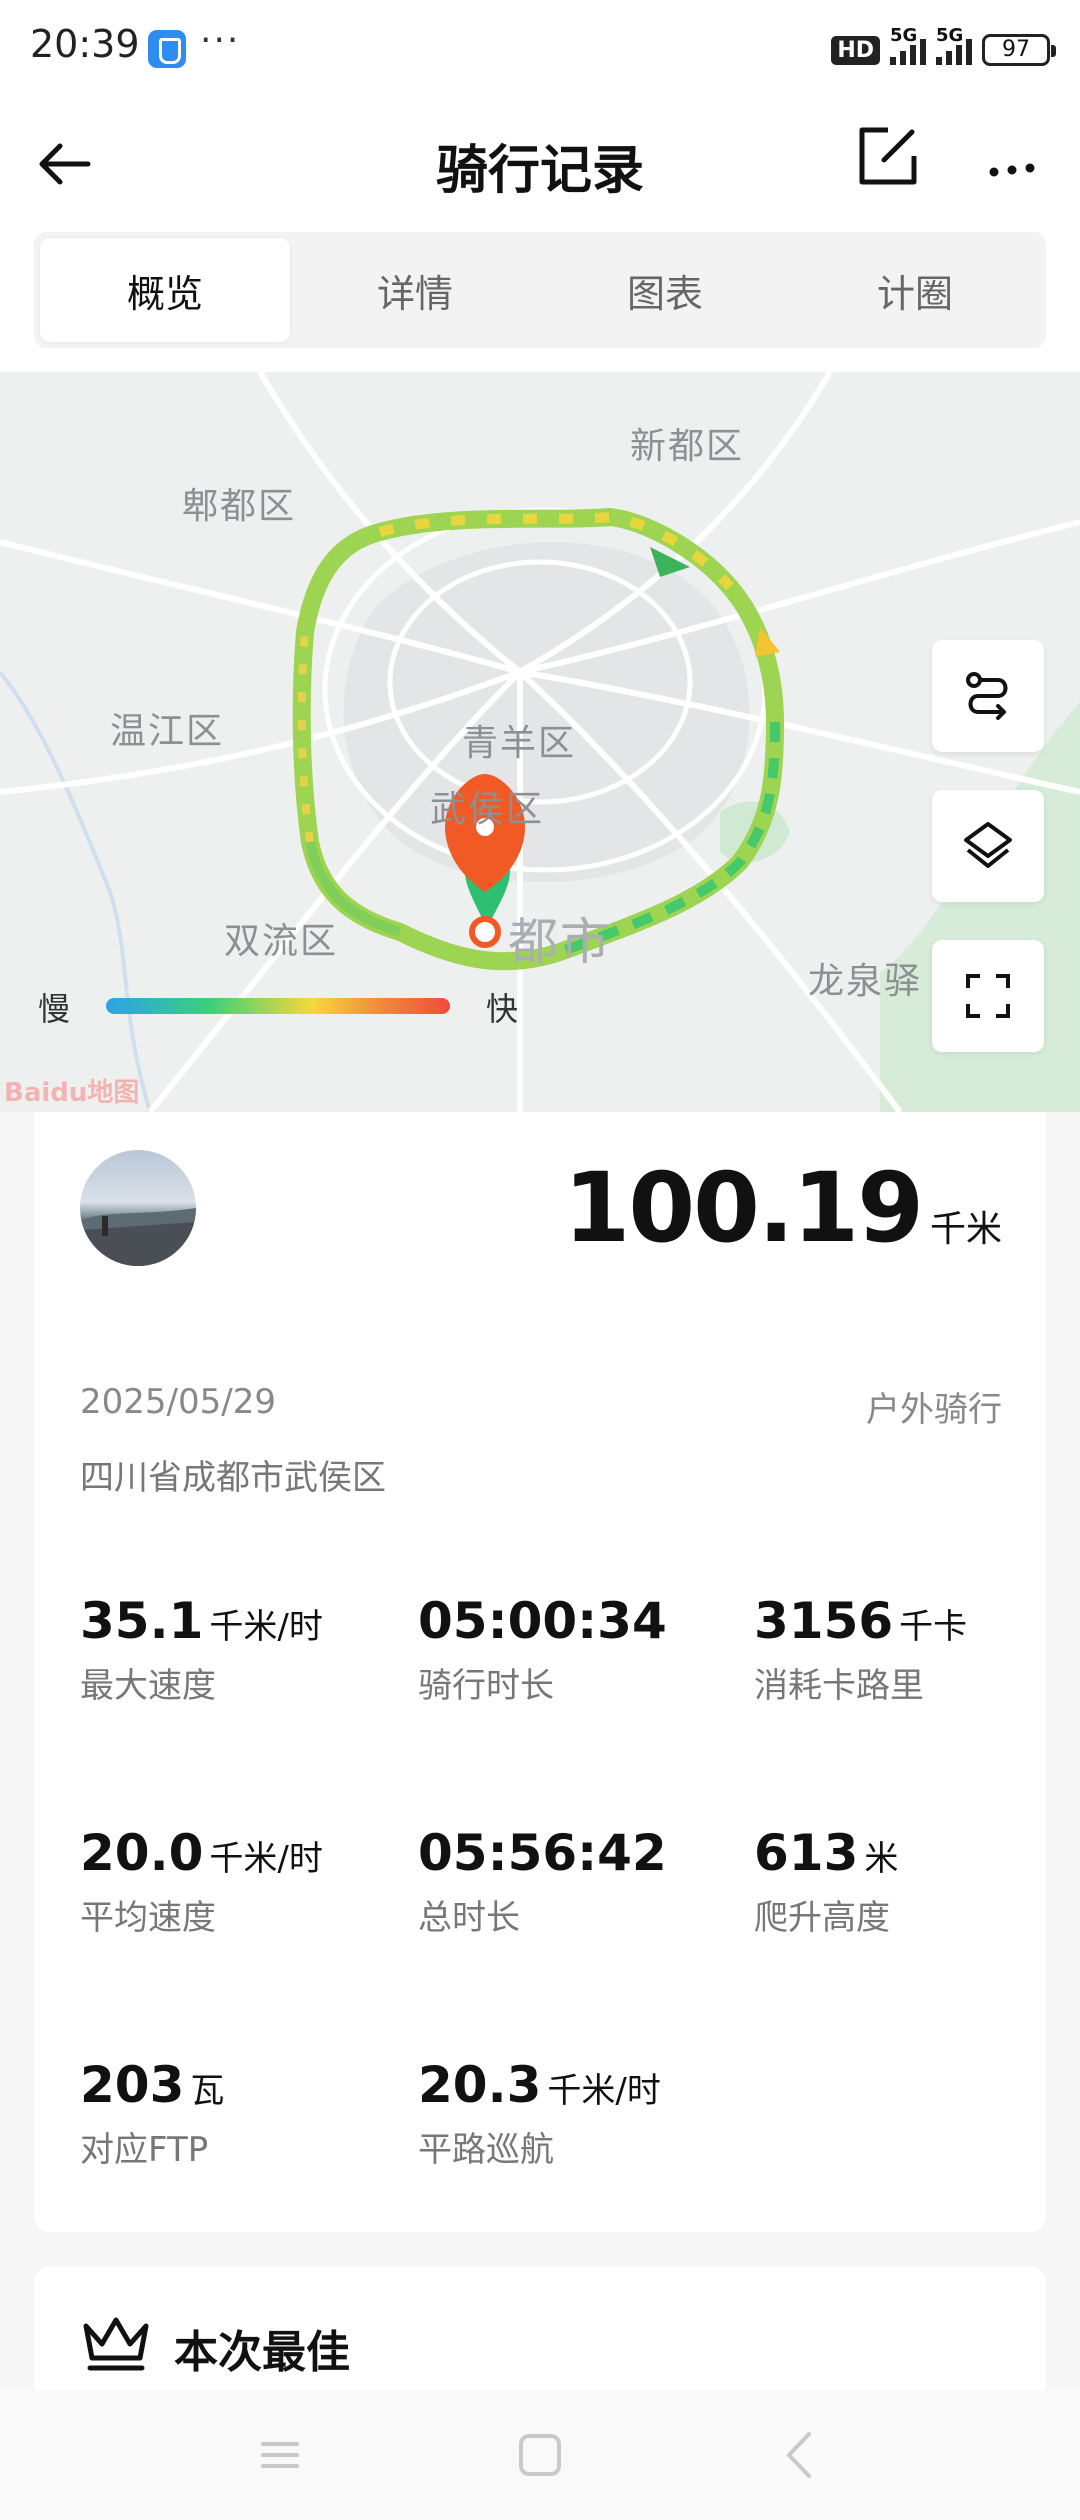  Describe the element at coordinates (280, 2455) in the screenshot. I see `menu-nav-icon` at that location.